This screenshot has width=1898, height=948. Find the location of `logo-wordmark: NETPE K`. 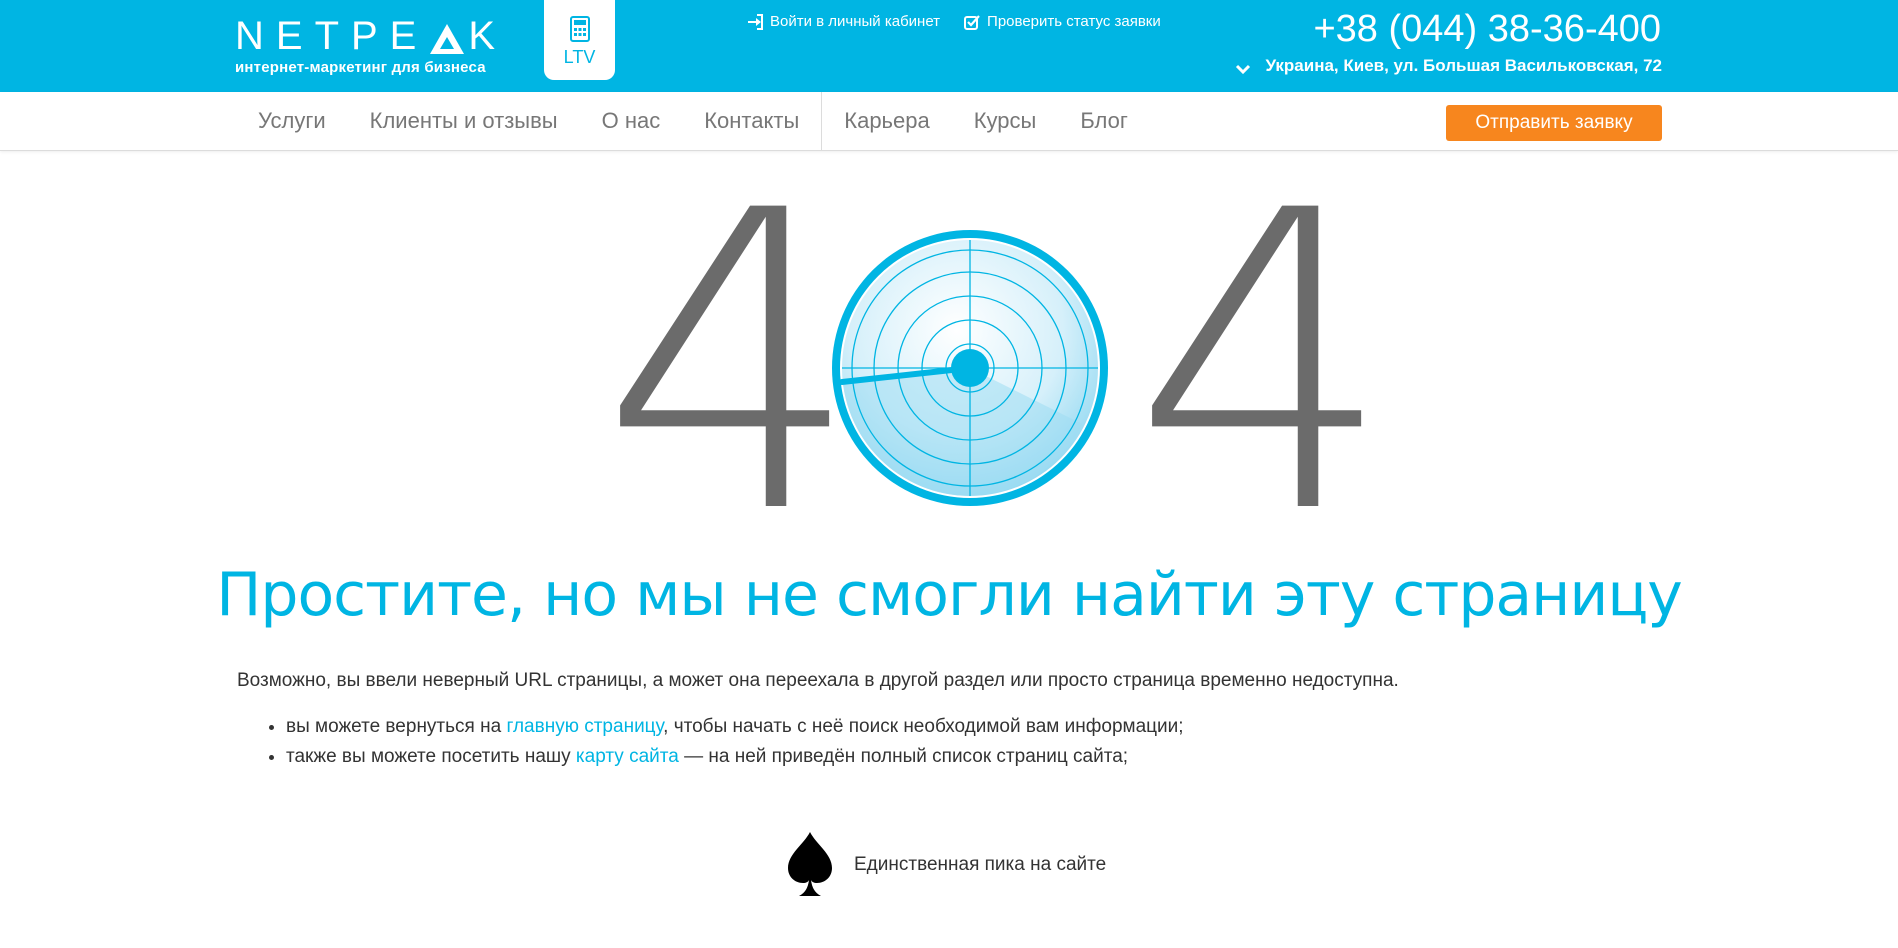

logo-wordmark: NETPE K is located at coordinates (371, 36).